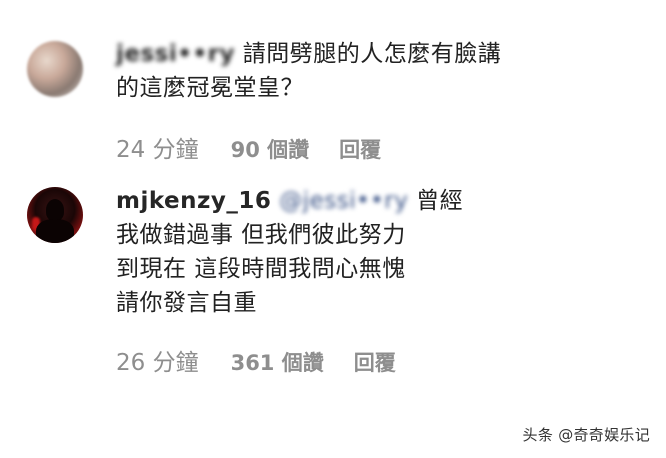 The image size is (666, 458). What do you see at coordinates (270, 149) in the screenshot?
I see `likes-count-link: 90 個讚` at bounding box center [270, 149].